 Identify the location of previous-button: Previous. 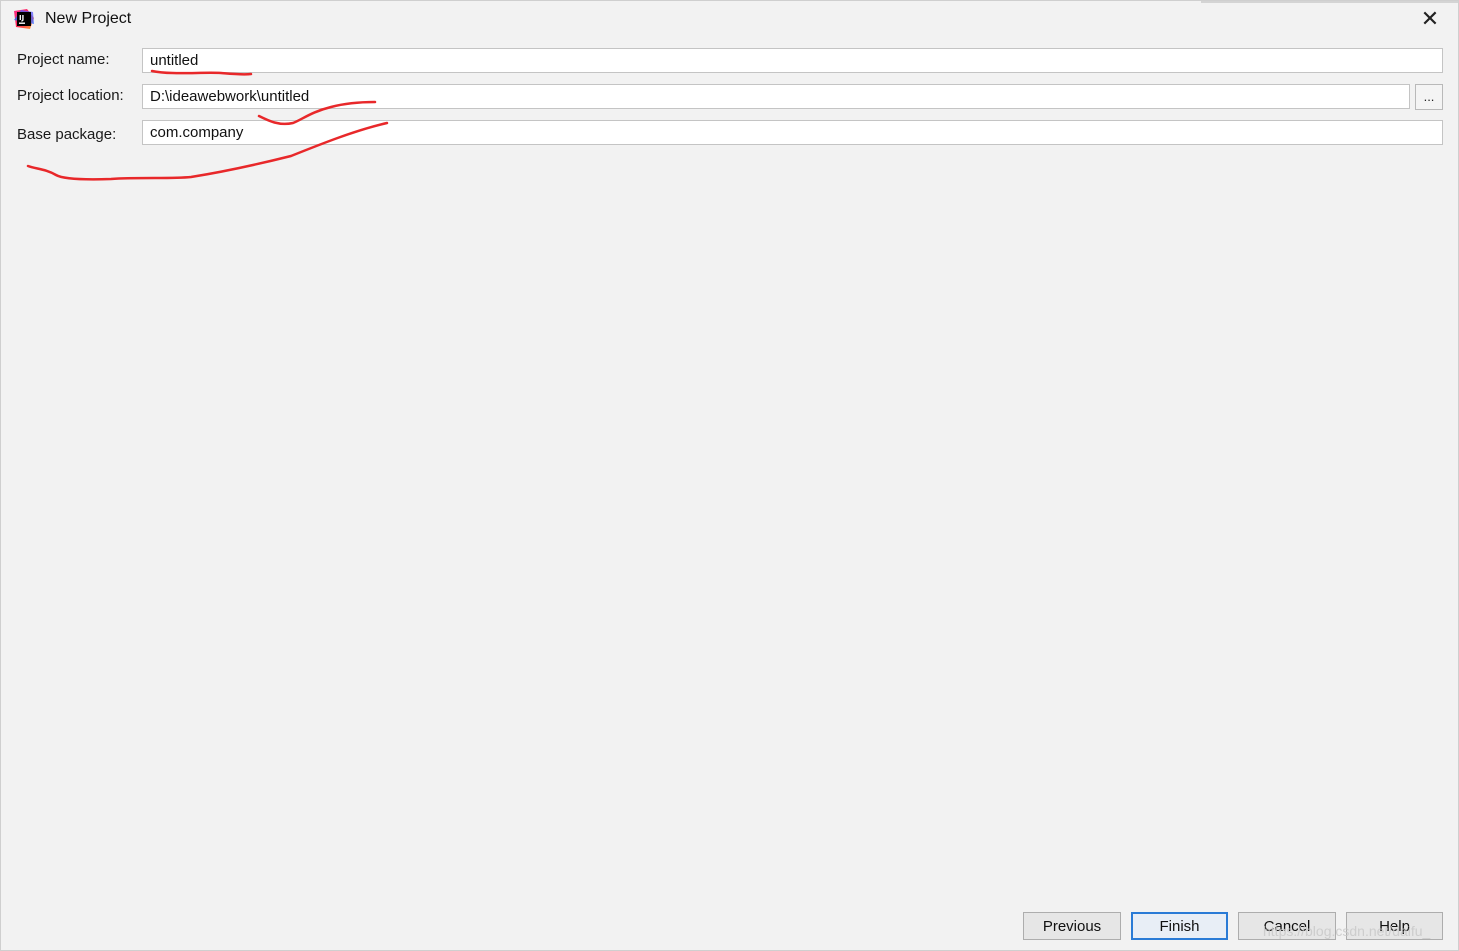
(1072, 926).